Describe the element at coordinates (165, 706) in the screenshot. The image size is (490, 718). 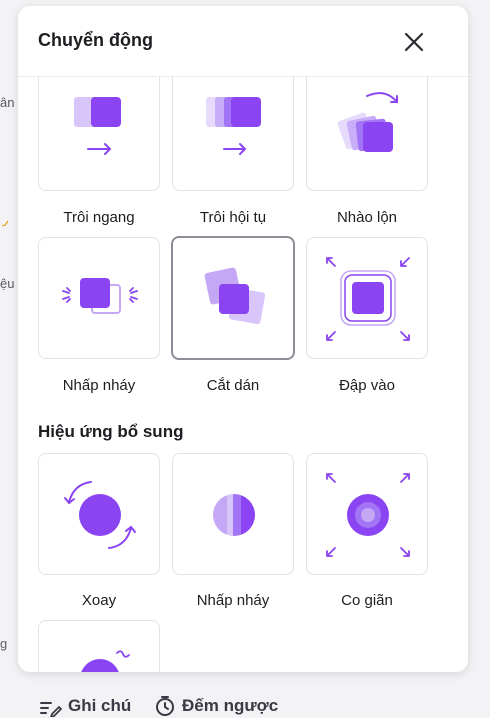
I see `timer-icon` at that location.